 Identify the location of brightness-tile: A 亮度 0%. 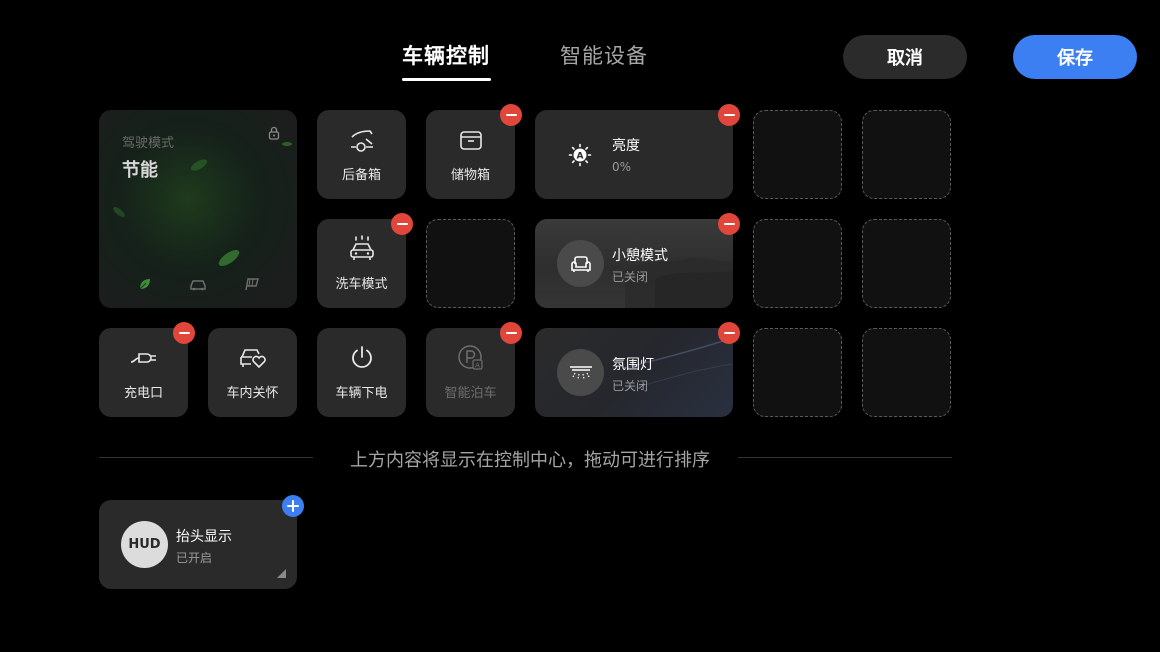
(634, 154).